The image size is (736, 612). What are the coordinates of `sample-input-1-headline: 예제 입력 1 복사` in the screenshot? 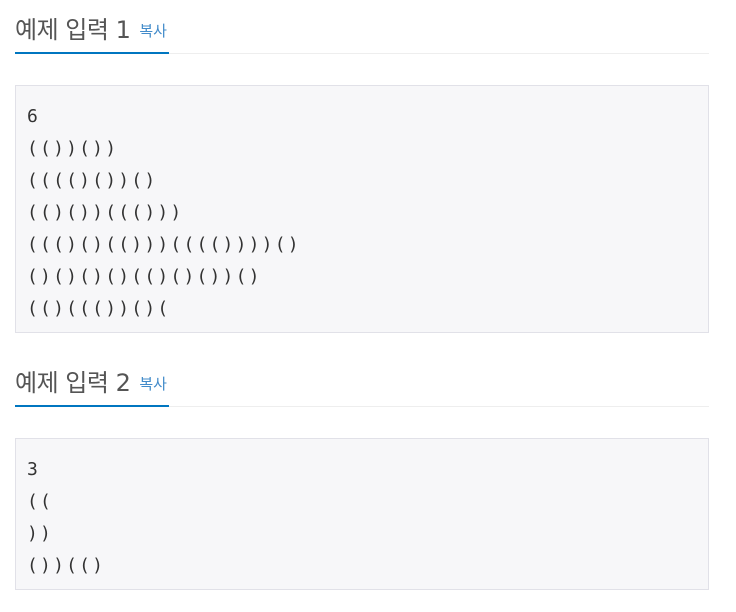 It's located at (362, 27).